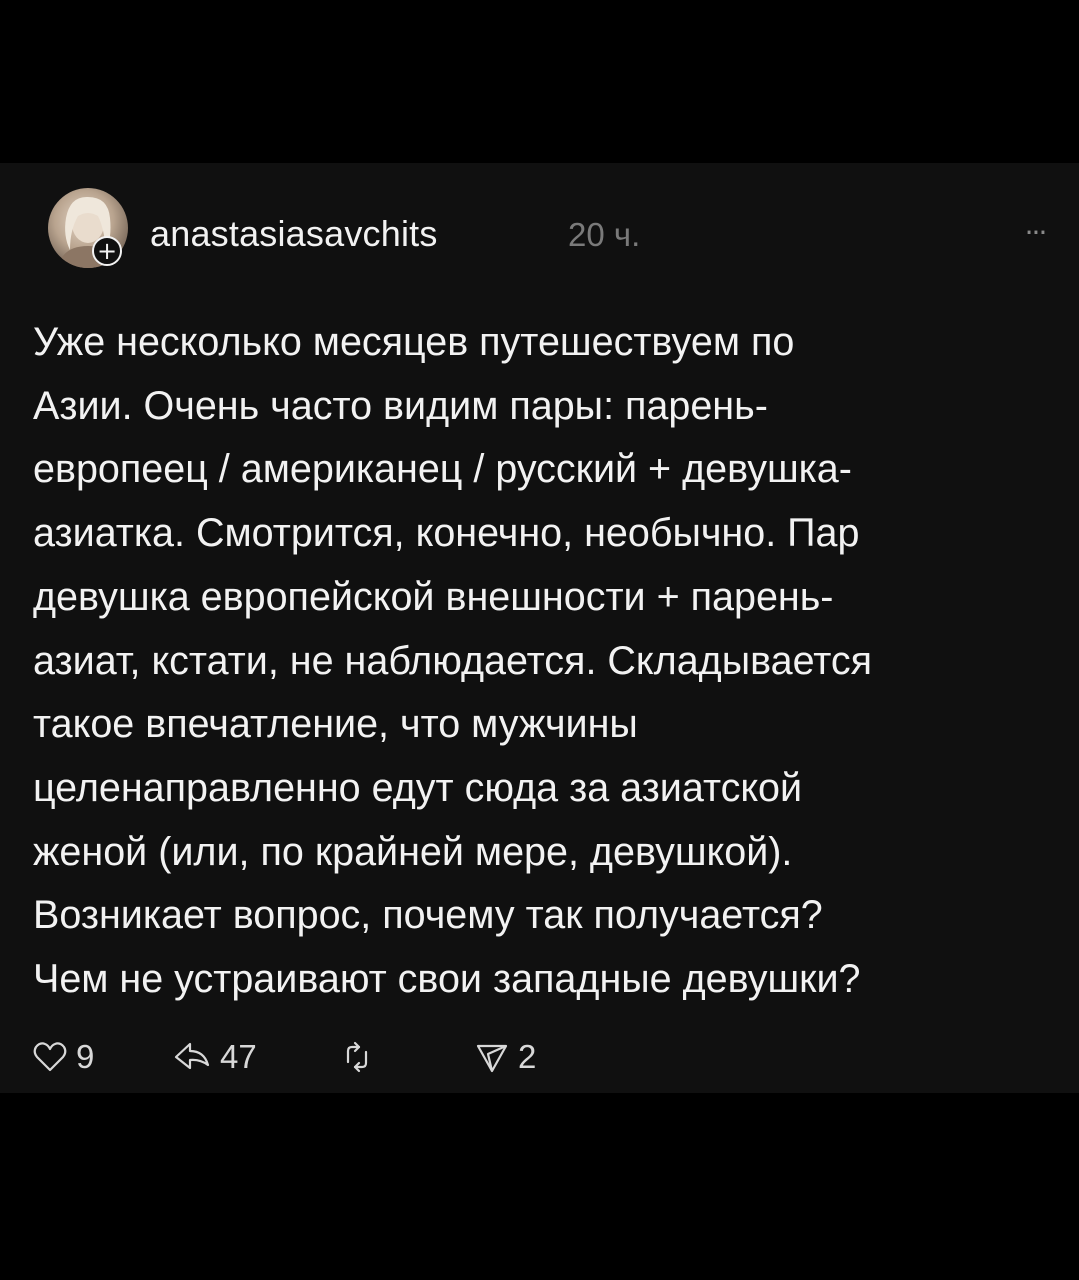 This screenshot has height=1280, width=1079. Describe the element at coordinates (357, 1057) in the screenshot. I see `repost-icon` at that location.